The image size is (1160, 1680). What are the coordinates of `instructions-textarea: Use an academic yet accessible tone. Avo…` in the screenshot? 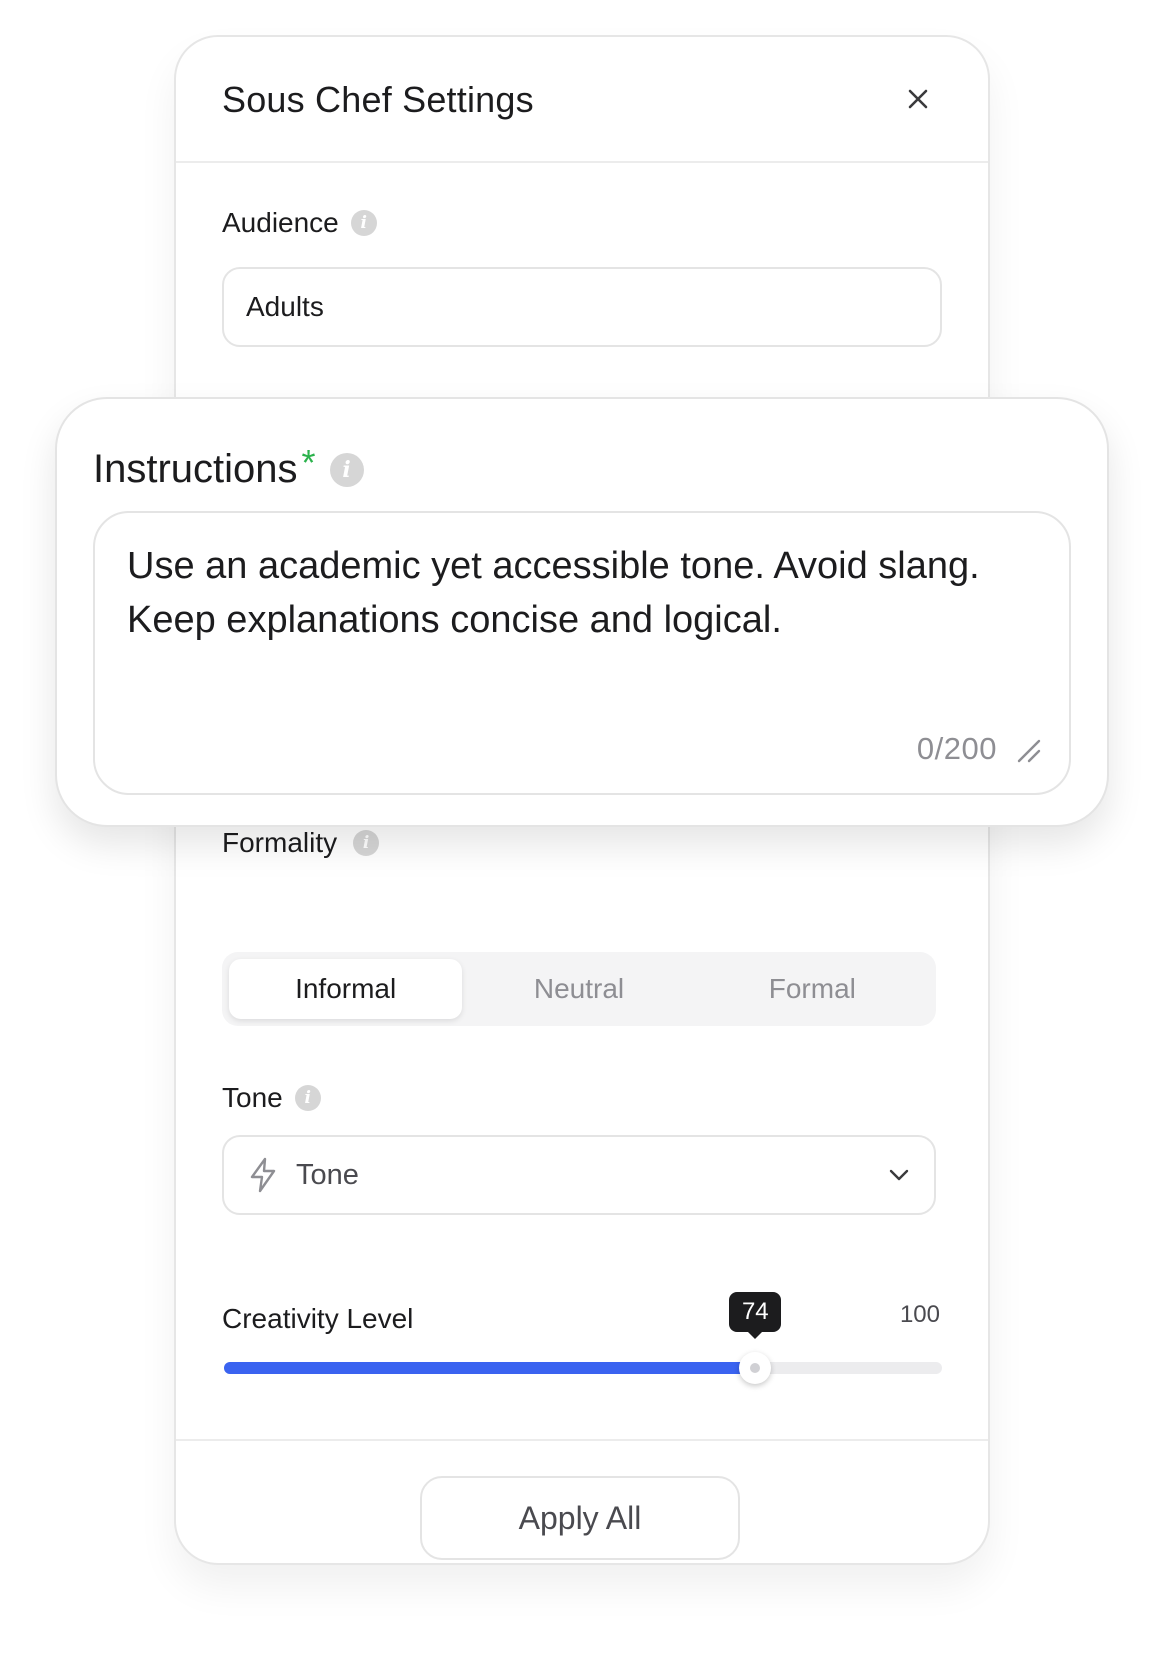 It's located at (582, 653).